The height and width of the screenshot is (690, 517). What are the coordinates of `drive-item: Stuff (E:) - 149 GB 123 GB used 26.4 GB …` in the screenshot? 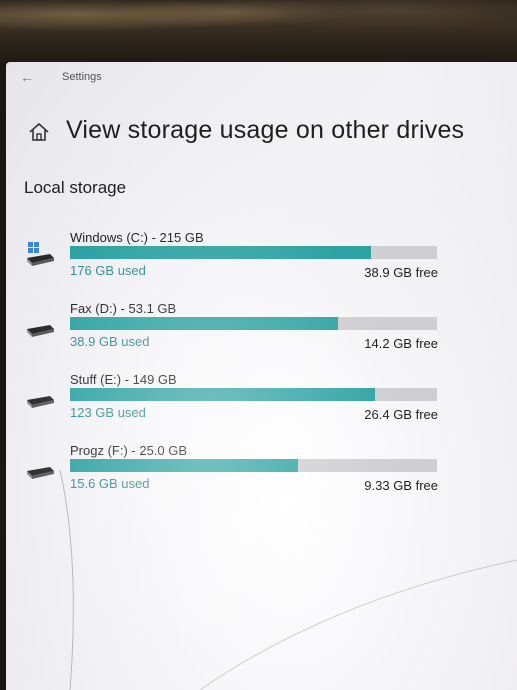 It's located at (234, 402).